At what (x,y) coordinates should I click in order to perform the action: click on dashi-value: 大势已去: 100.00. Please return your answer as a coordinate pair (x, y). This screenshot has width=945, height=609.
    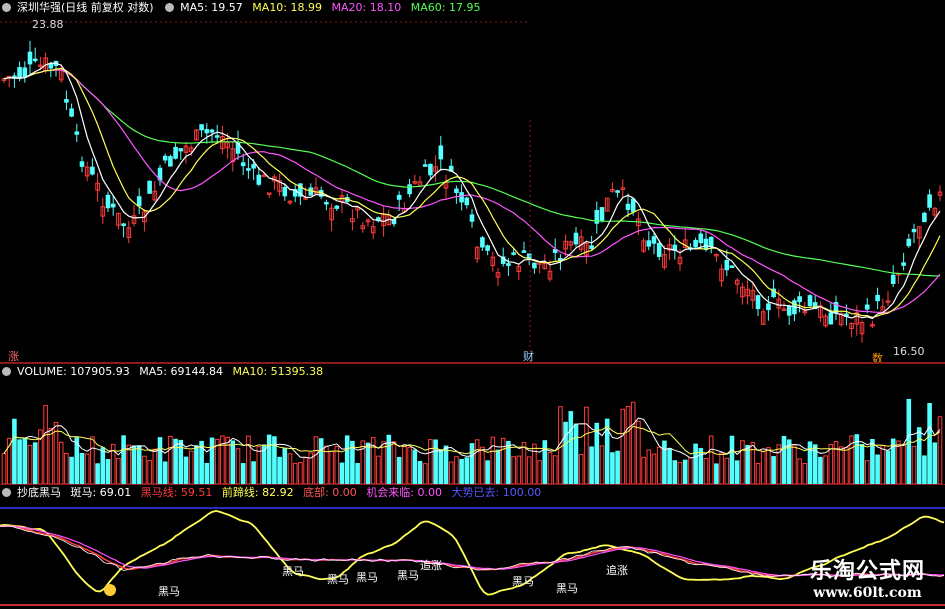
    Looking at the image, I should click on (496, 492).